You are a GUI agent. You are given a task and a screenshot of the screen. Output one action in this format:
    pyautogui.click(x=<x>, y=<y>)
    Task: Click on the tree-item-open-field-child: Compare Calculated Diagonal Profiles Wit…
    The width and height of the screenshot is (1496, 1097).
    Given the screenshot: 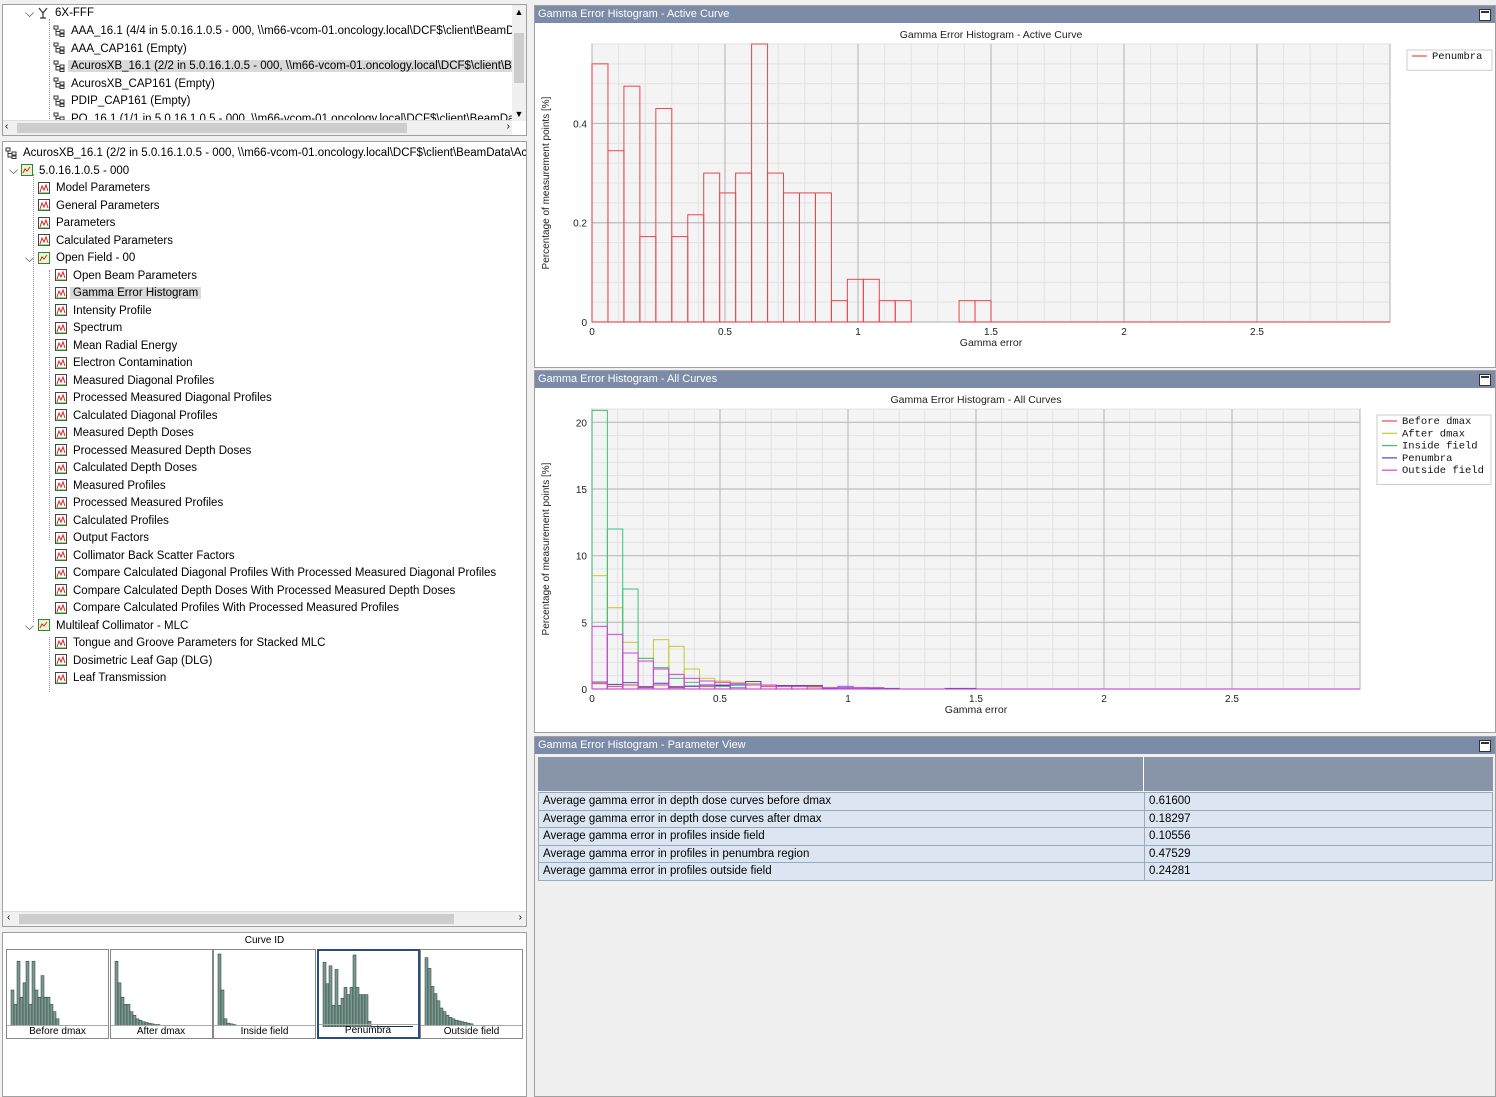 What is the action you would take?
    pyautogui.click(x=277, y=573)
    